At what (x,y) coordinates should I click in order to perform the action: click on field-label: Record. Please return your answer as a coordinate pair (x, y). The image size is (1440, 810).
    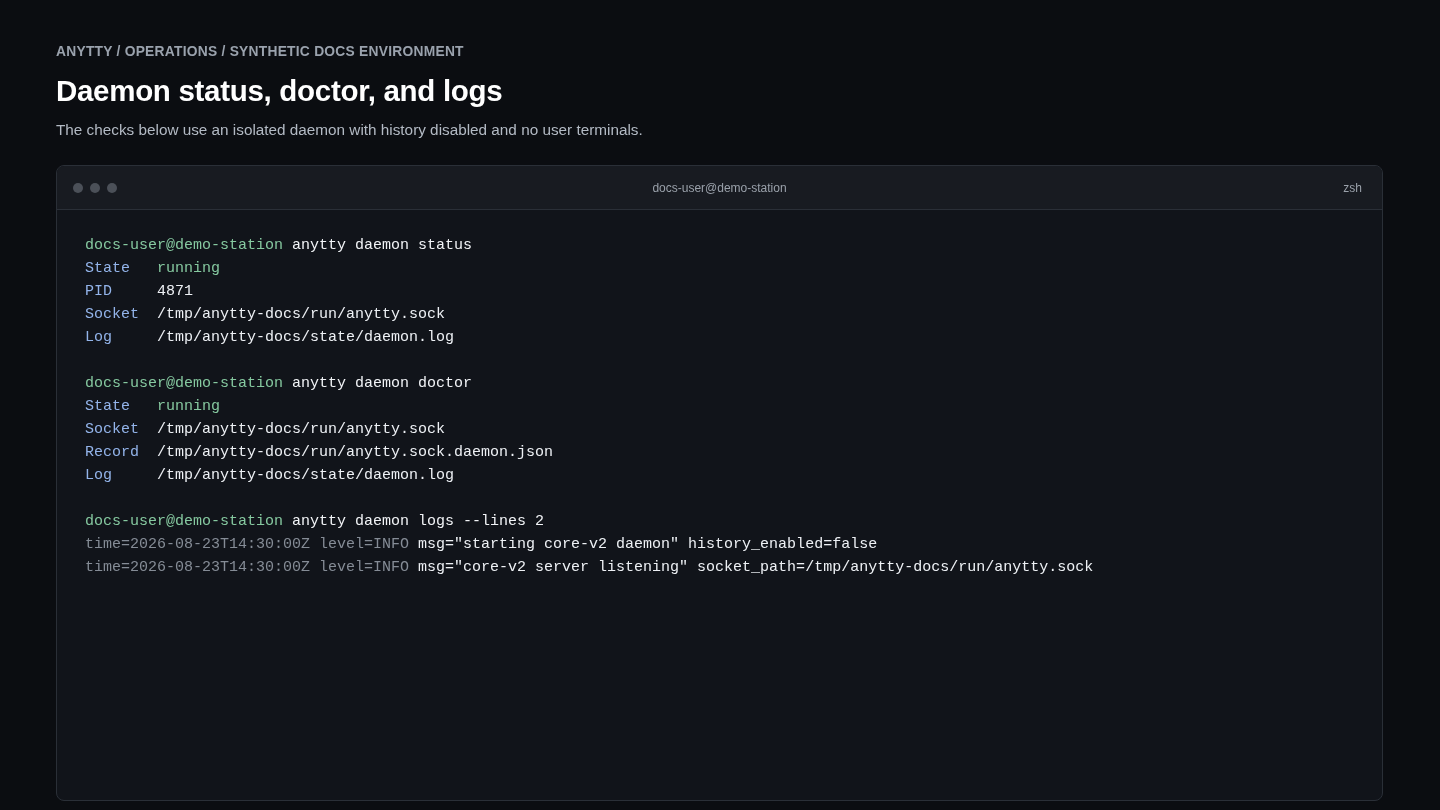
    Looking at the image, I should click on (112, 453).